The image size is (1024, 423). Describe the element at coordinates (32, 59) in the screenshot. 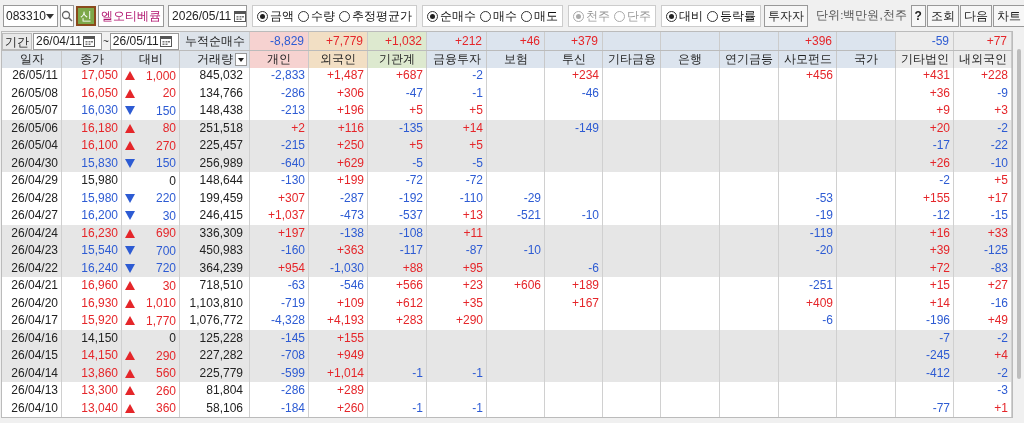

I see `column-header: 일자` at that location.